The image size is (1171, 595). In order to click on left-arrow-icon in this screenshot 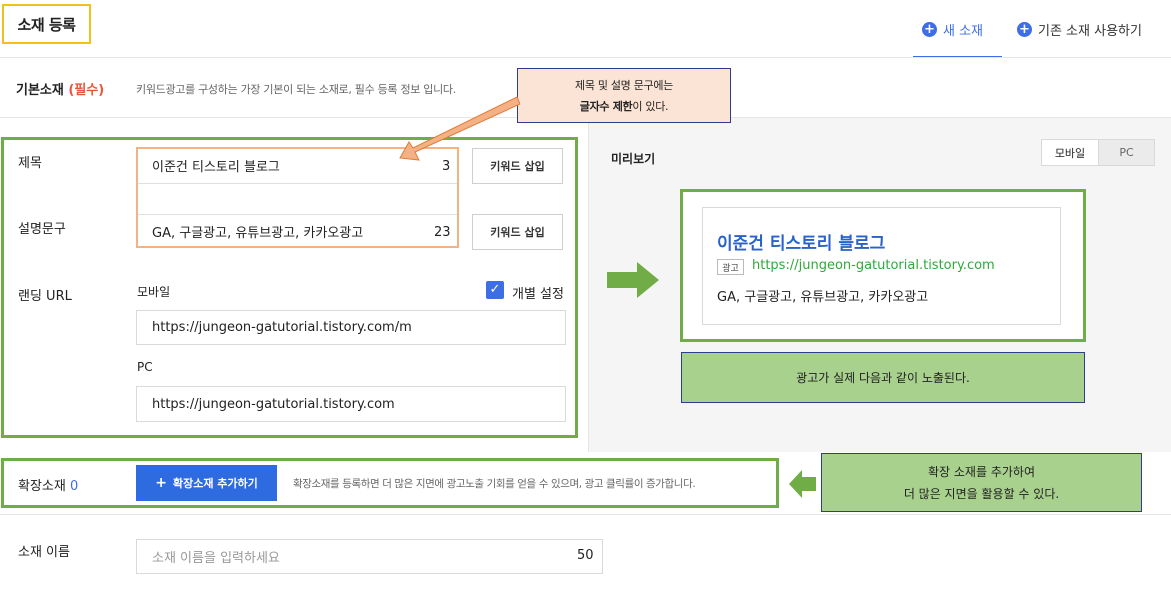, I will do `click(802, 484)`.